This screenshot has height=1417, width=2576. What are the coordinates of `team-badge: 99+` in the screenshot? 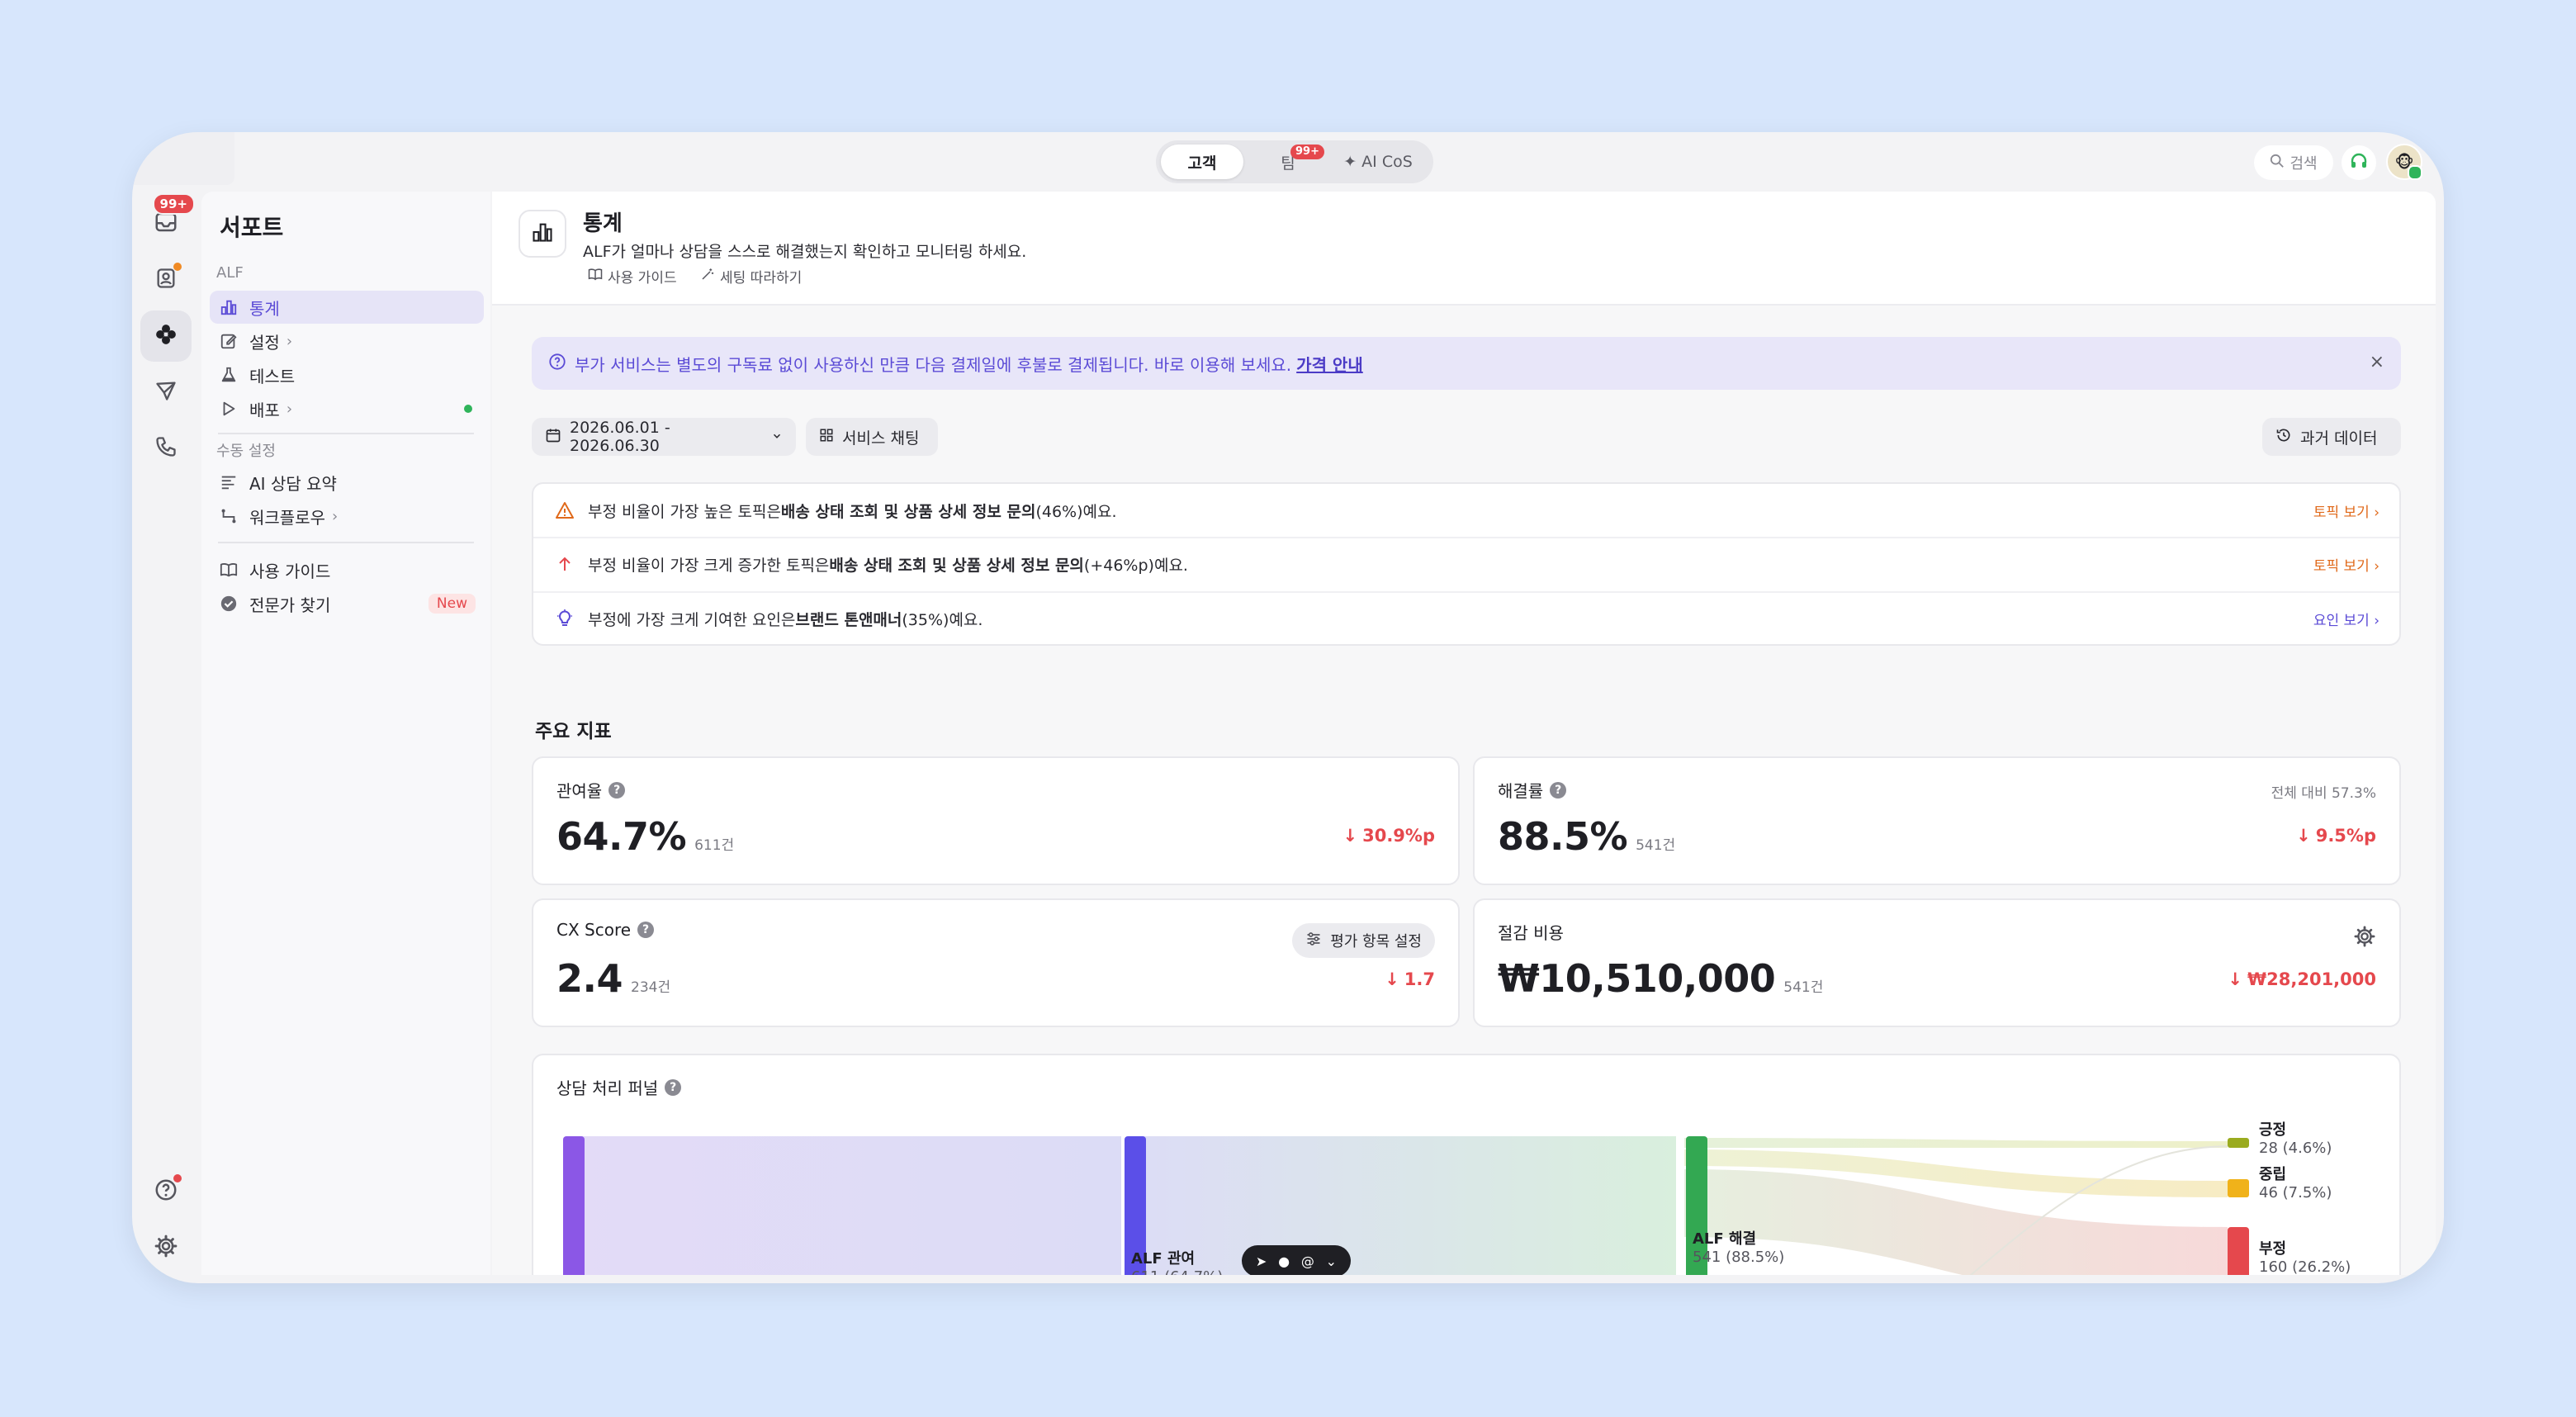 It's located at (1307, 152).